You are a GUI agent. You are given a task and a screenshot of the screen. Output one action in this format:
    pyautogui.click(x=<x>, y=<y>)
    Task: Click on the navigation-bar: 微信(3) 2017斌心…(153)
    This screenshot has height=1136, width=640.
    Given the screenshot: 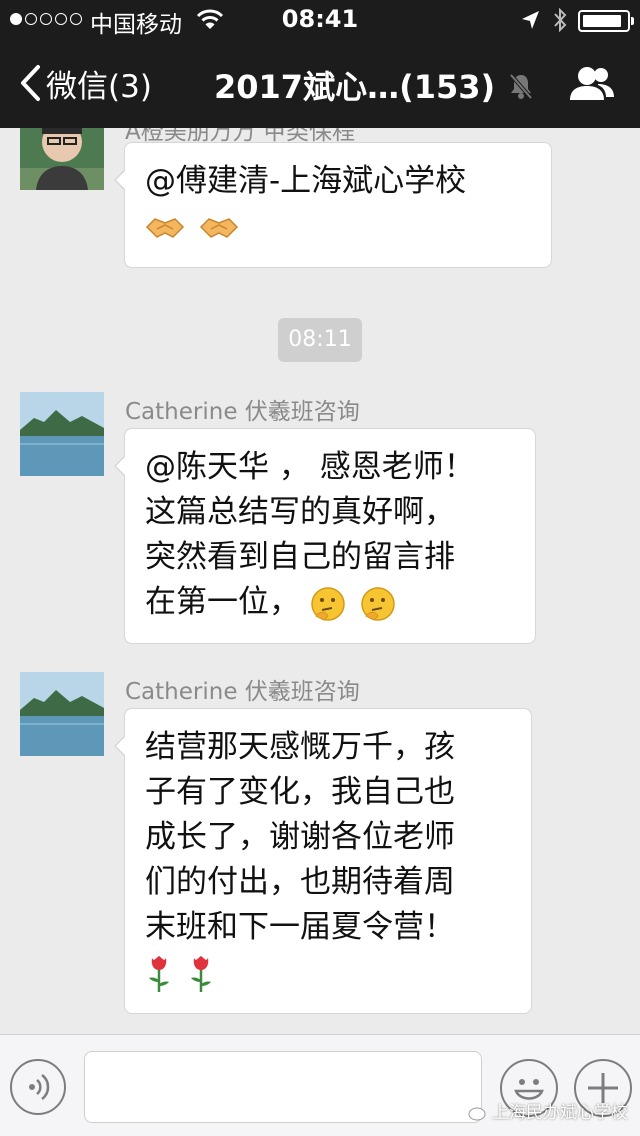 What is the action you would take?
    pyautogui.click(x=320, y=84)
    